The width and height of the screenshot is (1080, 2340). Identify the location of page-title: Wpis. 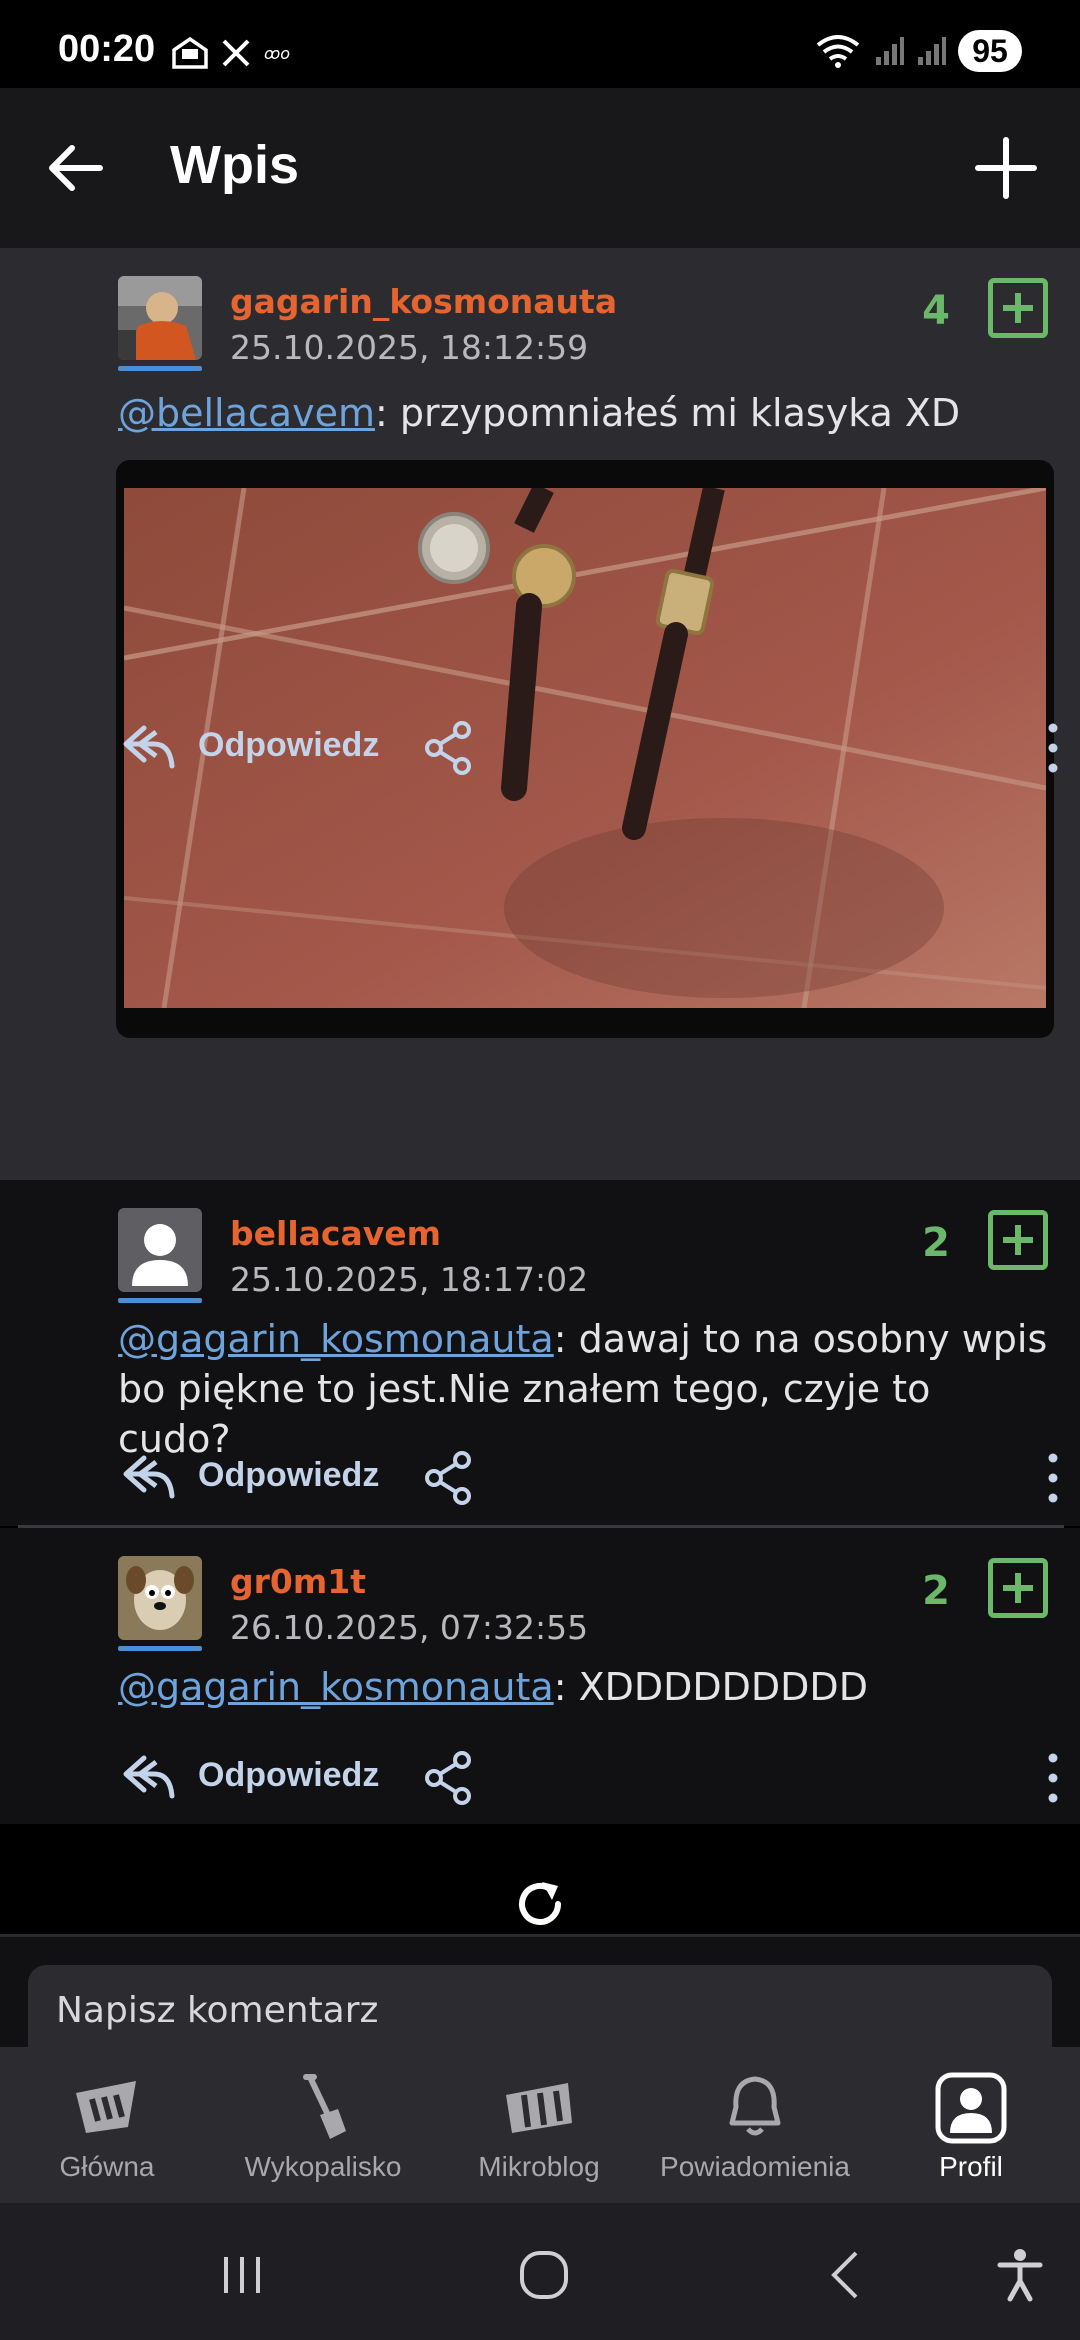
(234, 165).